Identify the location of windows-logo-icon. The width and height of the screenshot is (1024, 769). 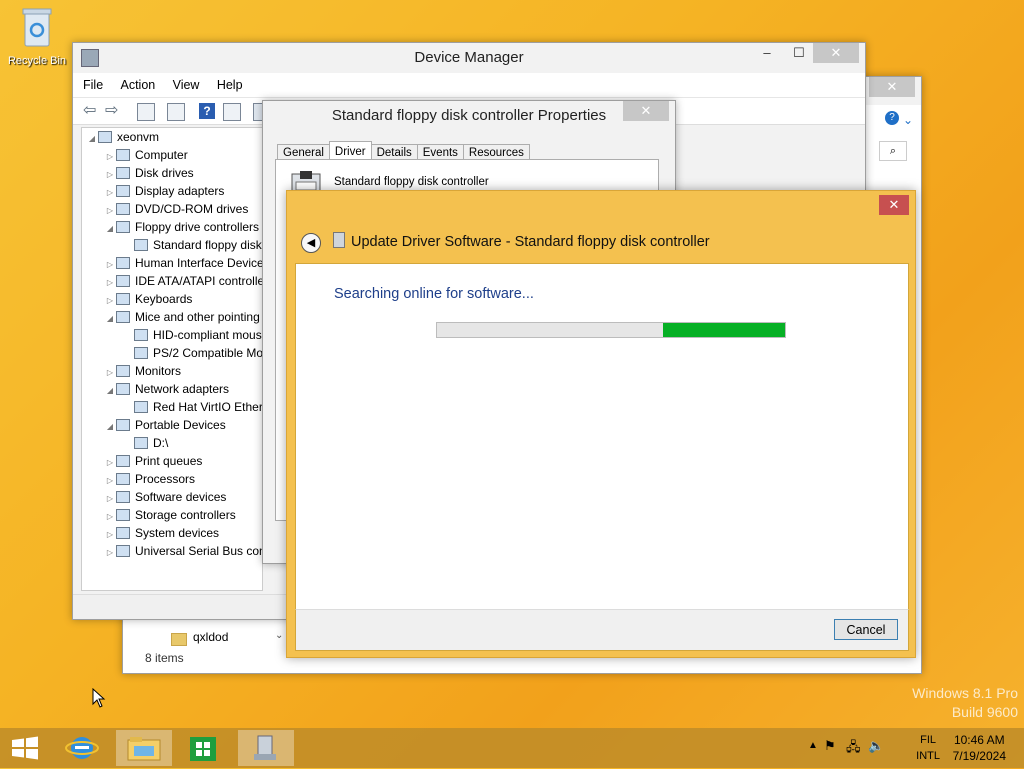
(25, 748).